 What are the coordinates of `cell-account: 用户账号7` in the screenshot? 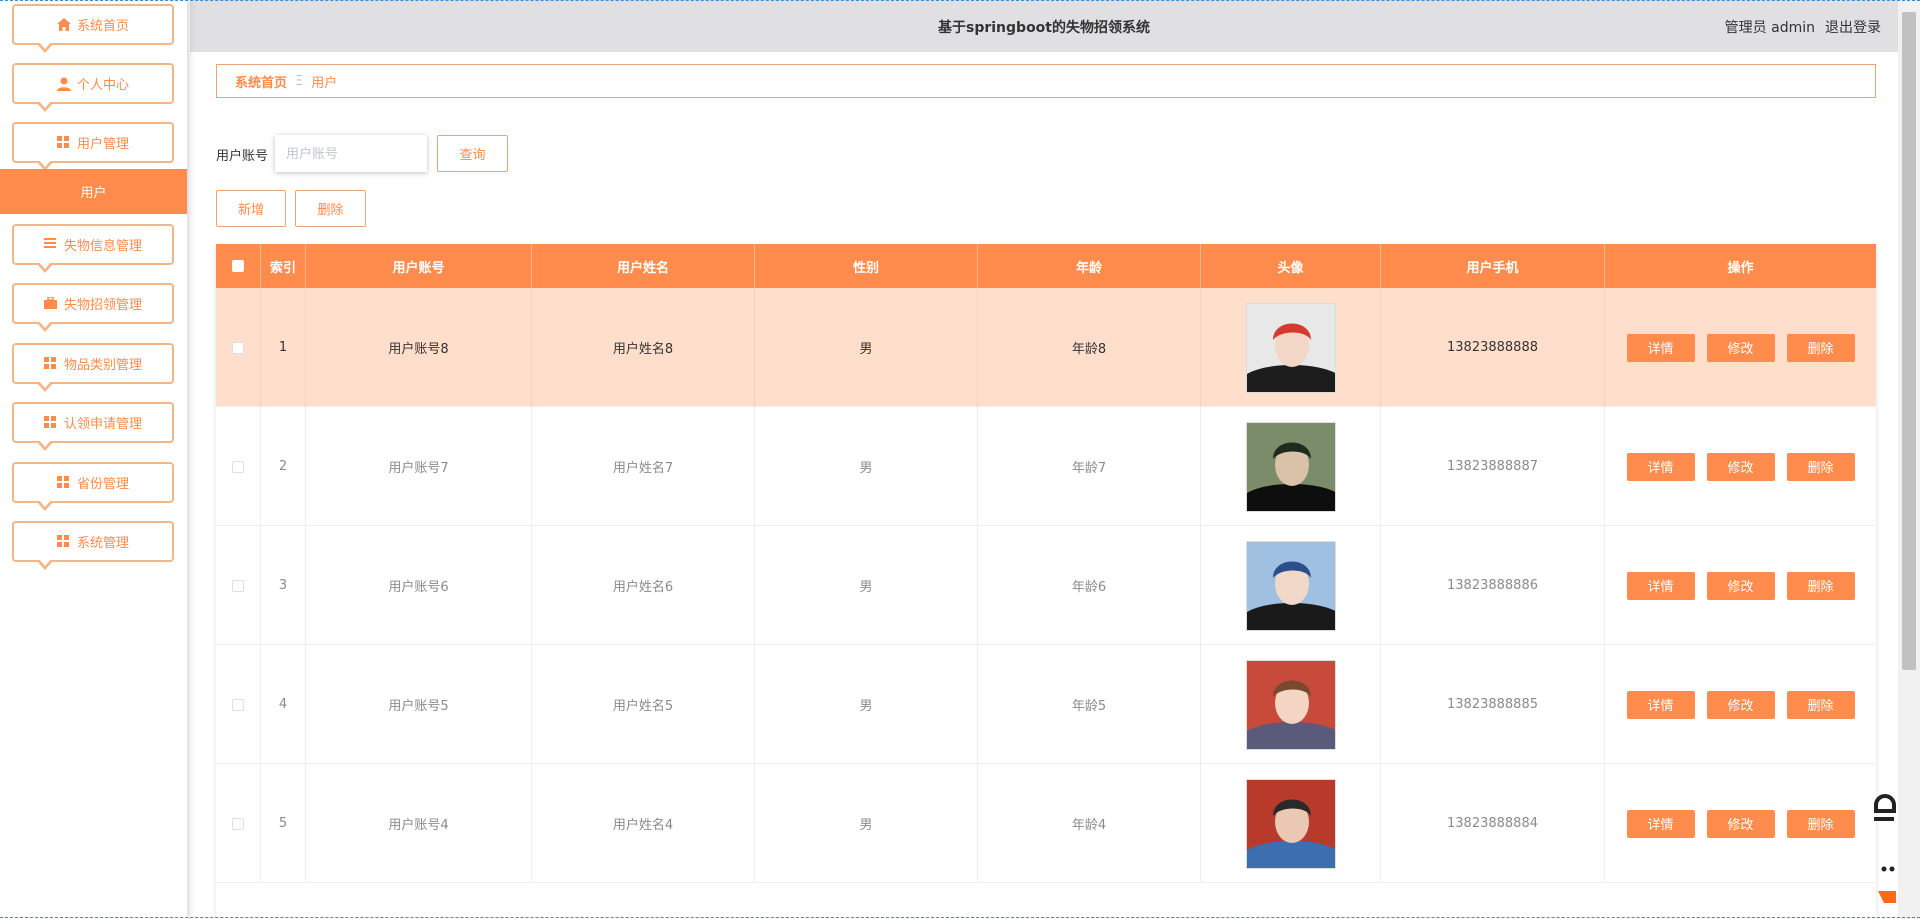 It's located at (419, 466).